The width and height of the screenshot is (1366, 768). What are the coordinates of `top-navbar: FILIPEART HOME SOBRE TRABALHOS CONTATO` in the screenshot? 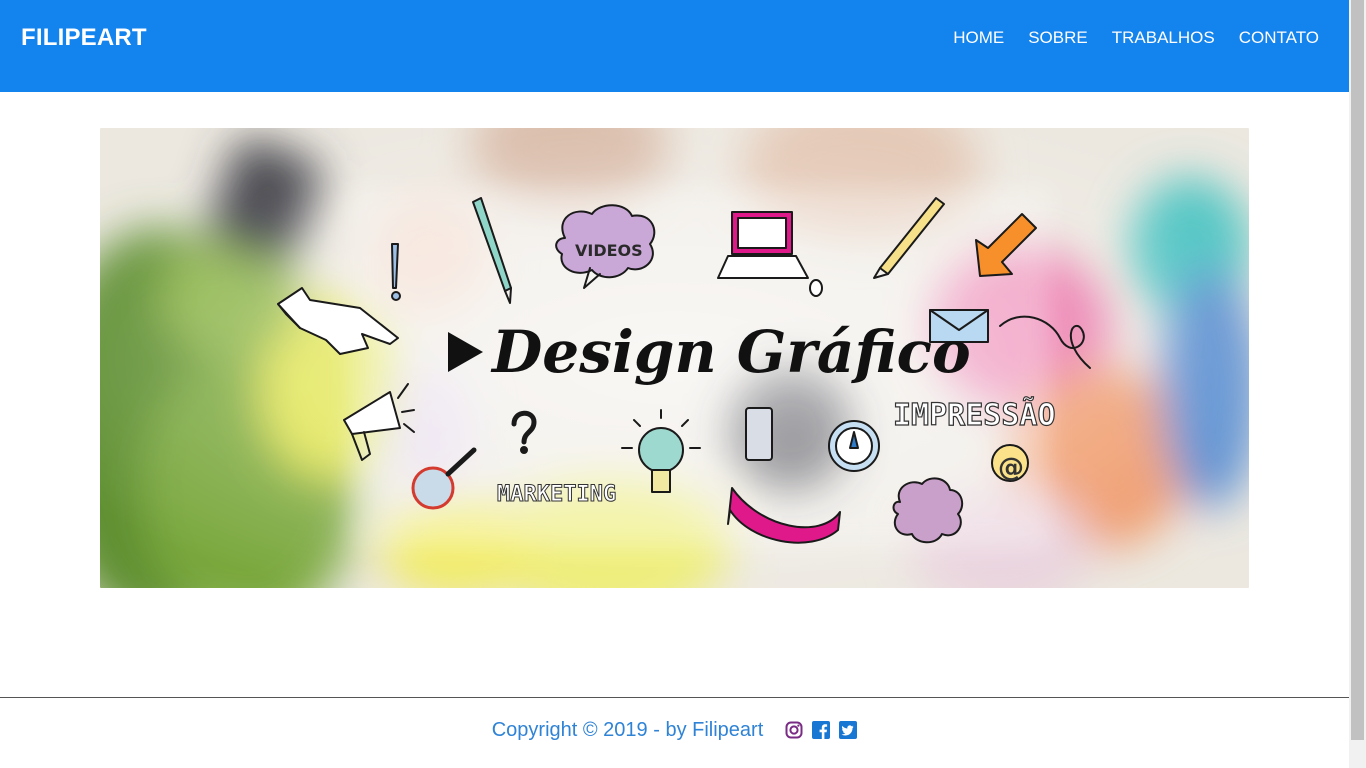 It's located at (674, 46).